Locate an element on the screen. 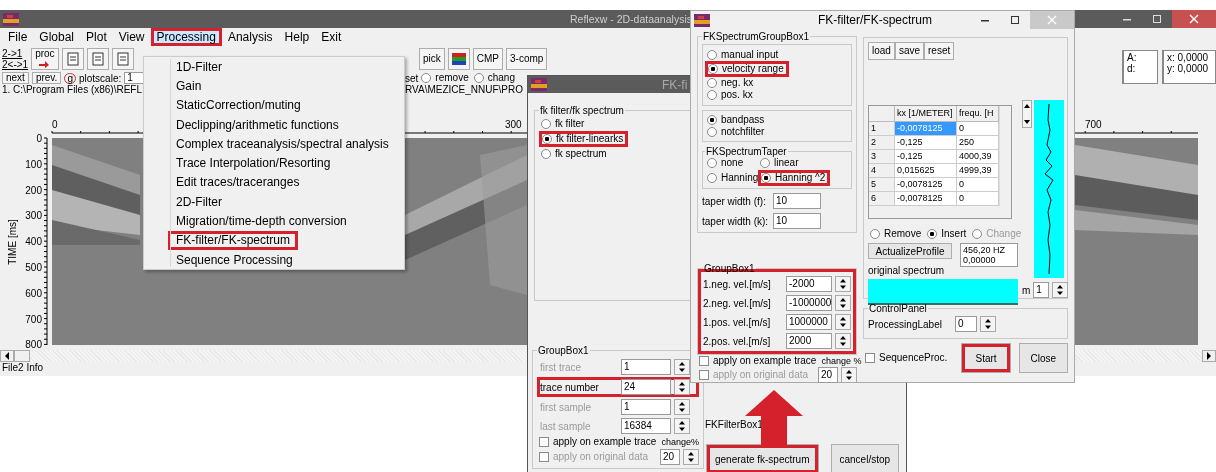 The width and height of the screenshot is (1216, 472). radio-button: fk spectrum is located at coordinates (574, 154).